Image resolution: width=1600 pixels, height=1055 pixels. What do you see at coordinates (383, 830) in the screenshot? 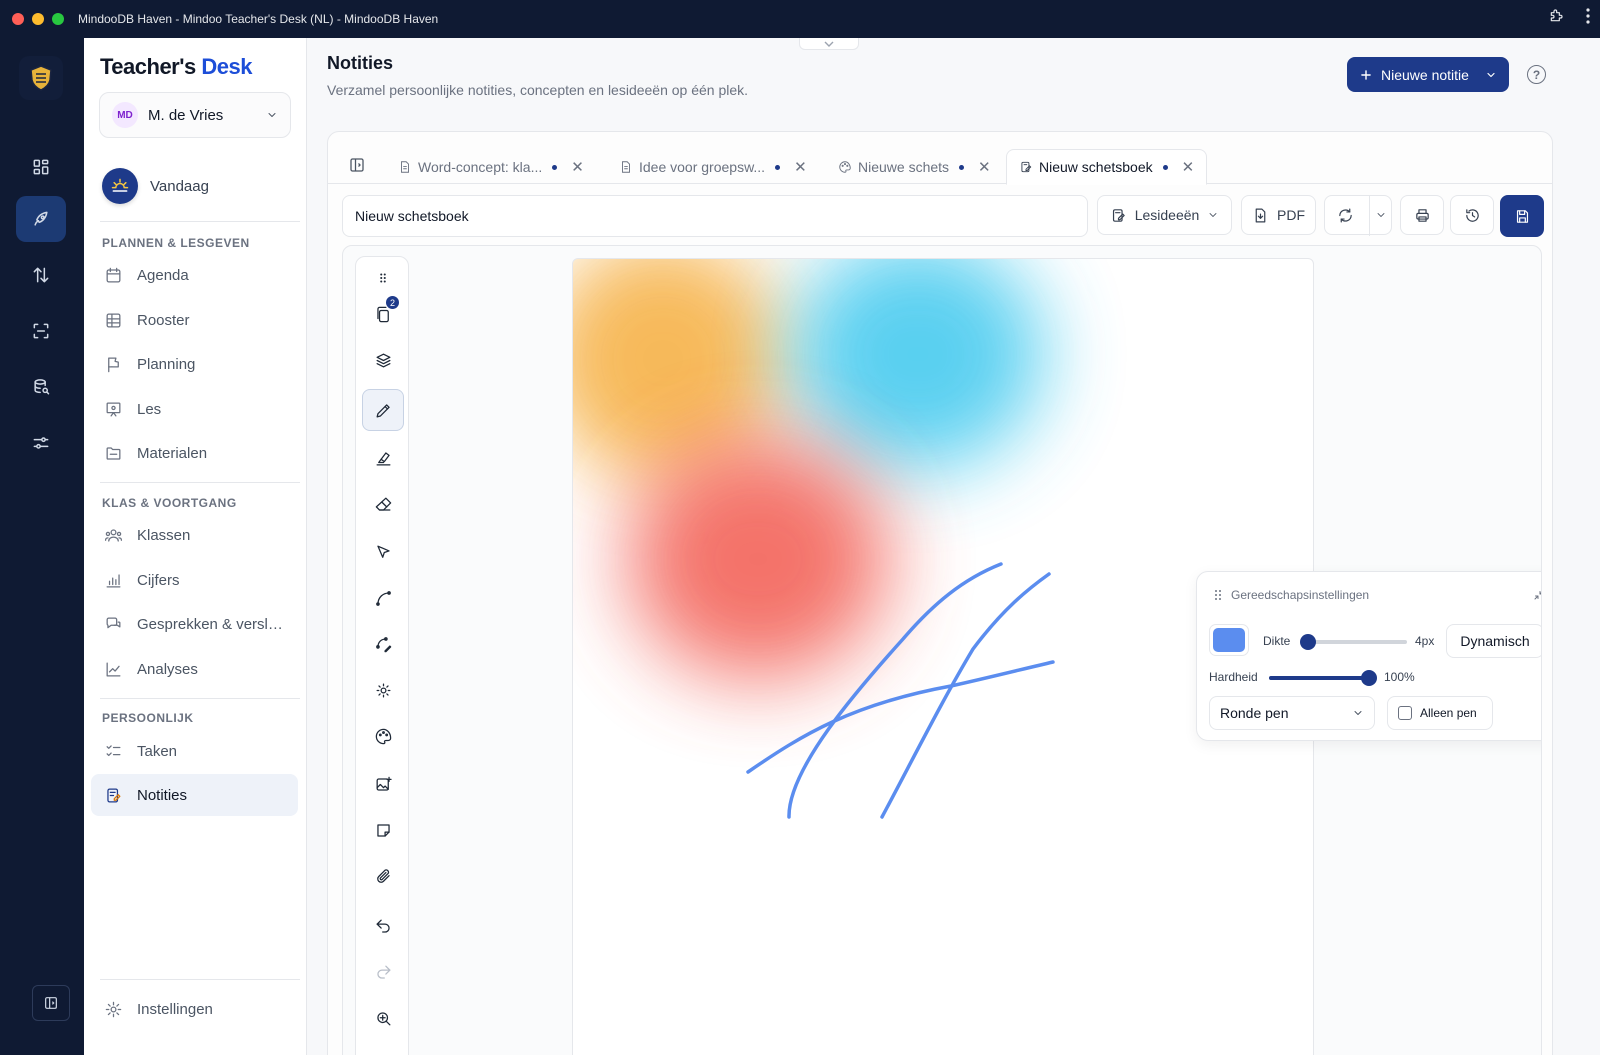
I see `sticky-note-tool` at bounding box center [383, 830].